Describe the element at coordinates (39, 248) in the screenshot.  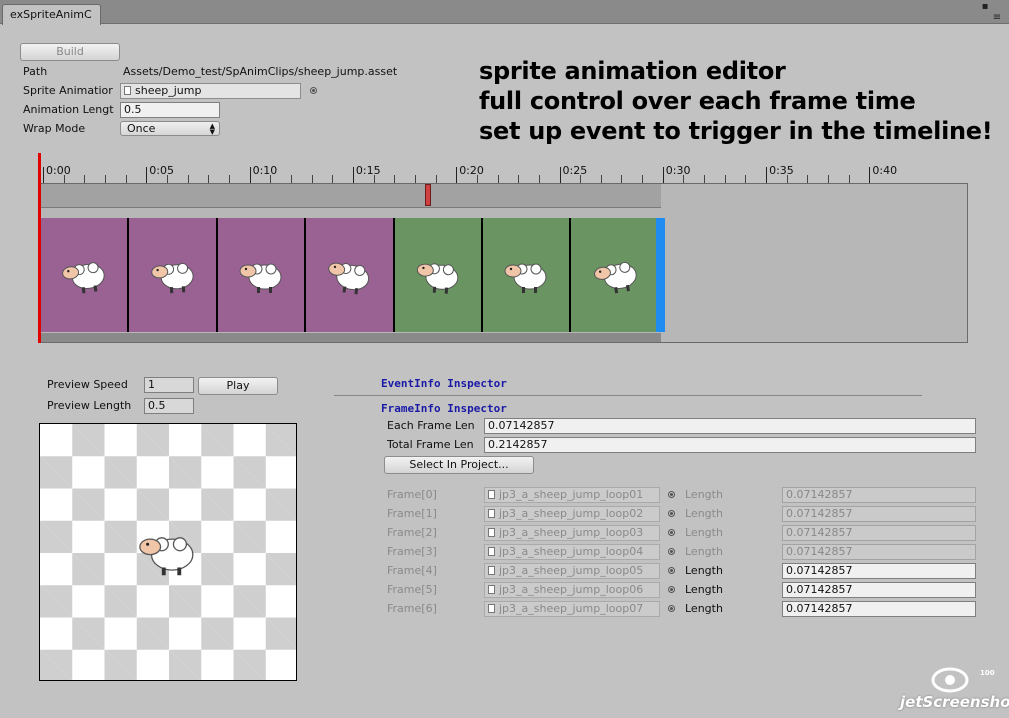
I see `playhead-cursor` at that location.